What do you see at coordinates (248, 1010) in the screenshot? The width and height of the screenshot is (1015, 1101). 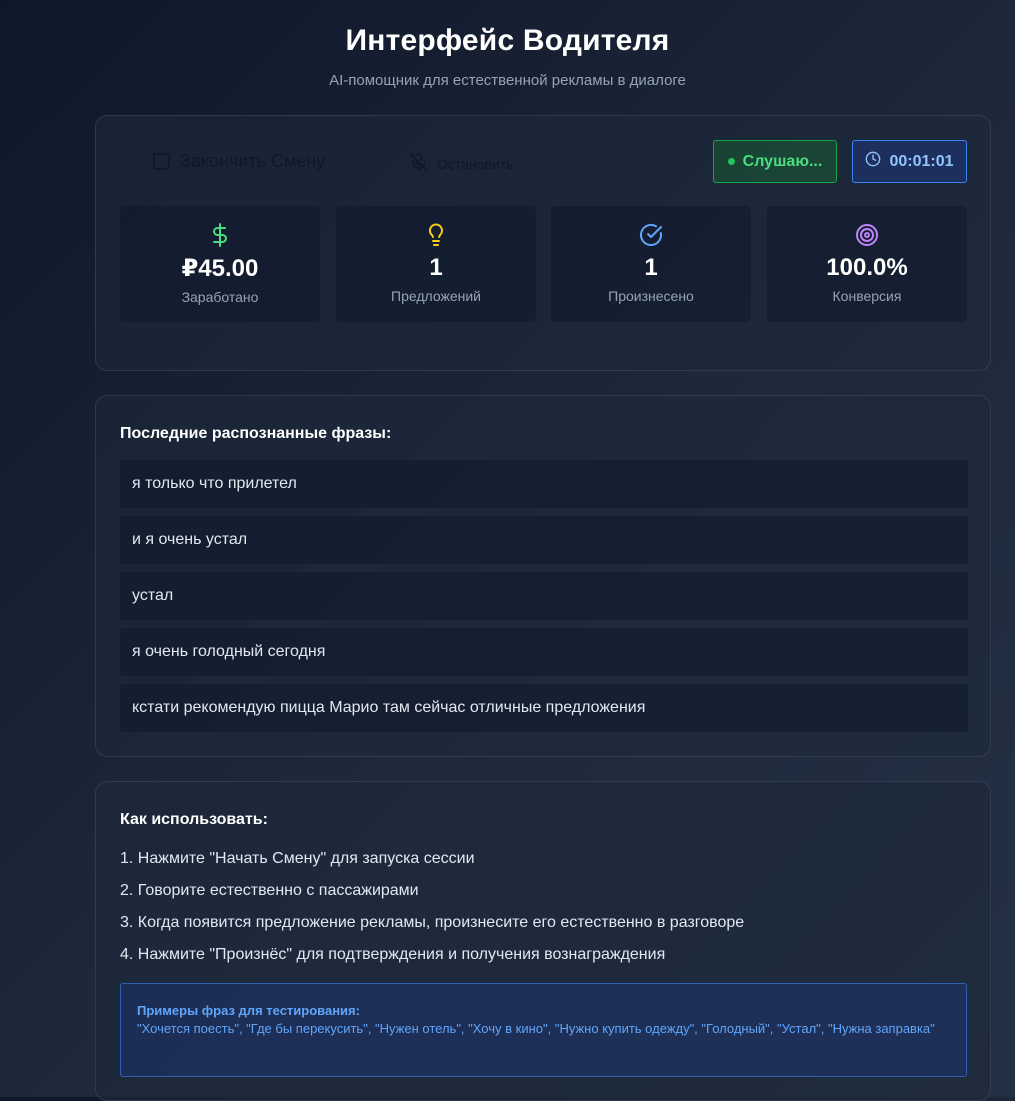 I see `examples-title: Примеры фраз для тестирования:` at bounding box center [248, 1010].